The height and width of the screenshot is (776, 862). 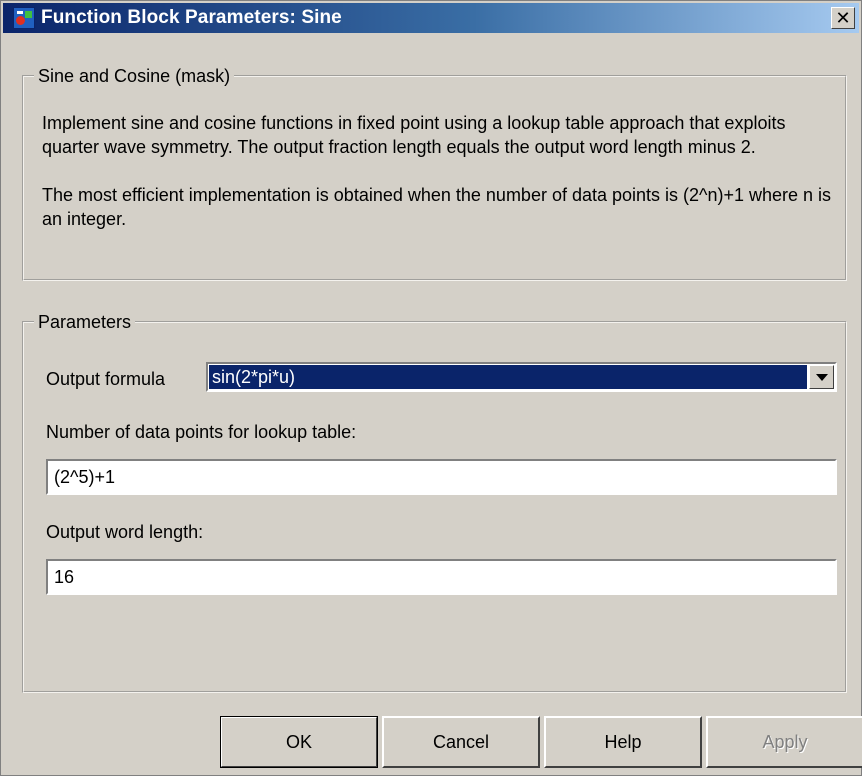 I want to click on close-button: ✕, so click(x=843, y=18).